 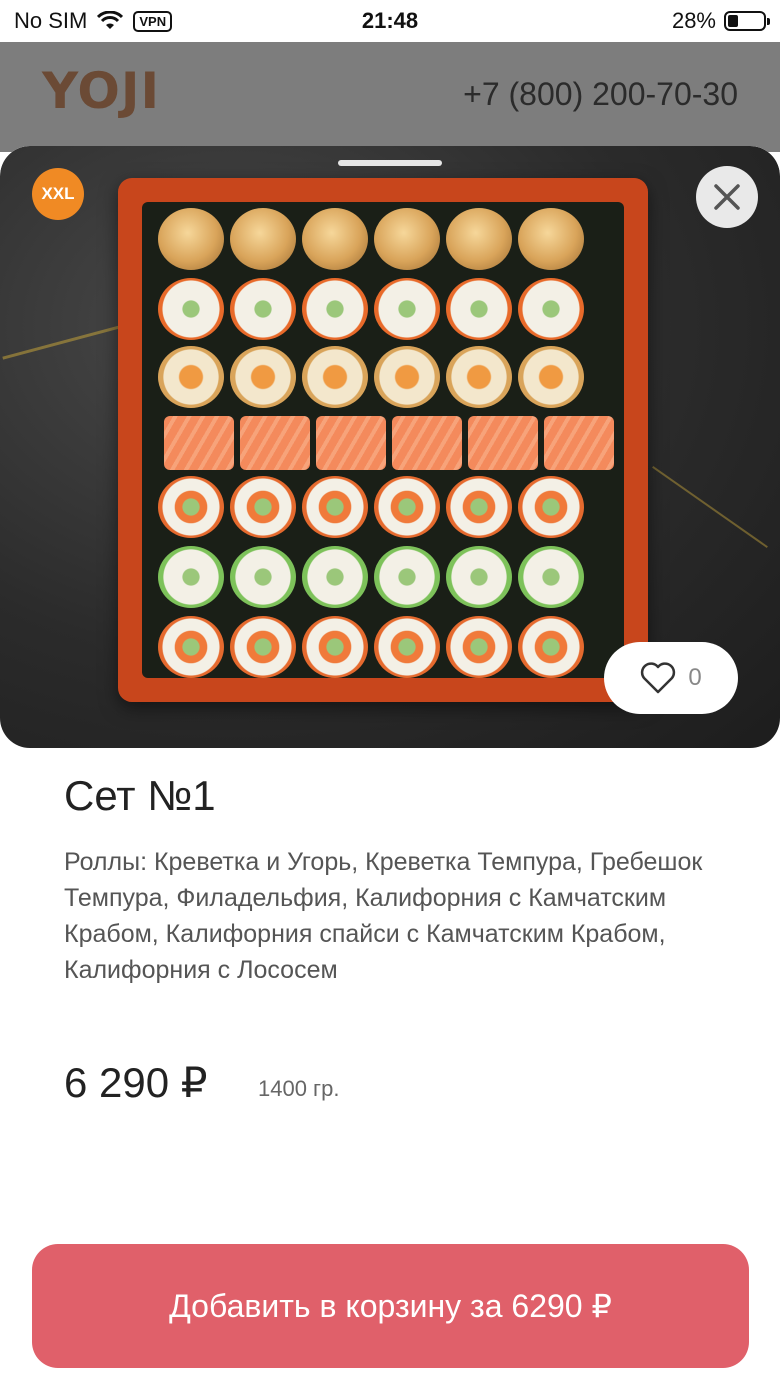 I want to click on battery-fill, so click(x=733, y=21).